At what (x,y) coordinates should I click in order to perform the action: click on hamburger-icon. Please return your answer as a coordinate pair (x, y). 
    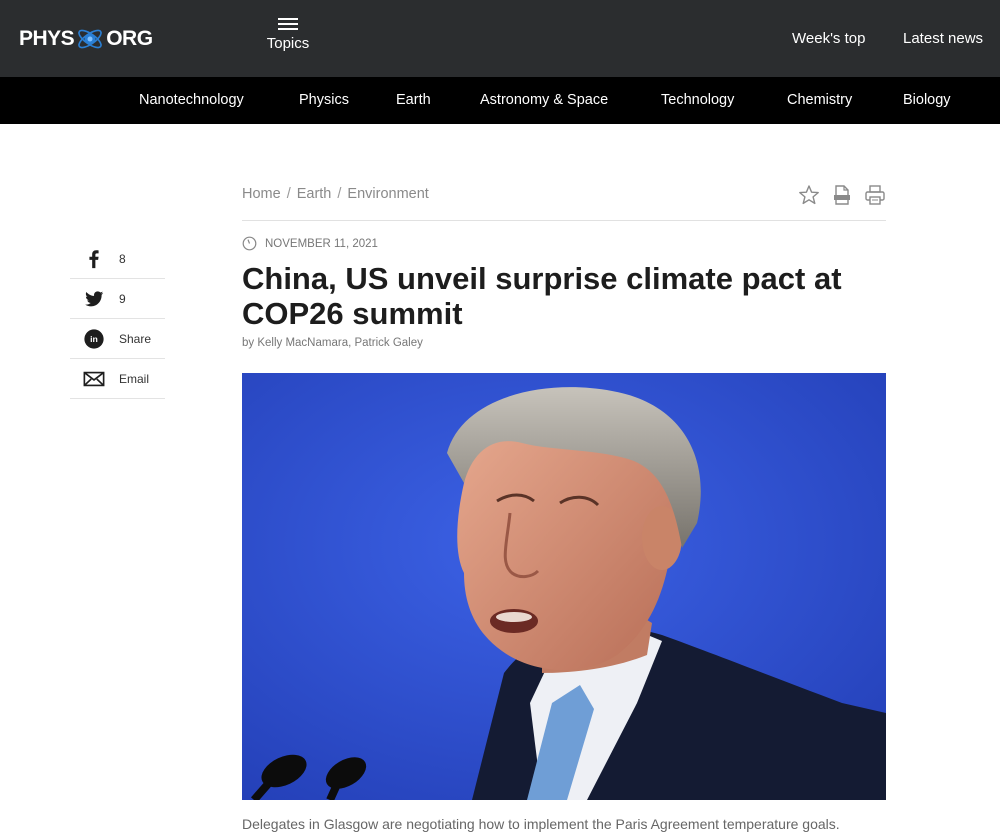
    Looking at the image, I should click on (288, 24).